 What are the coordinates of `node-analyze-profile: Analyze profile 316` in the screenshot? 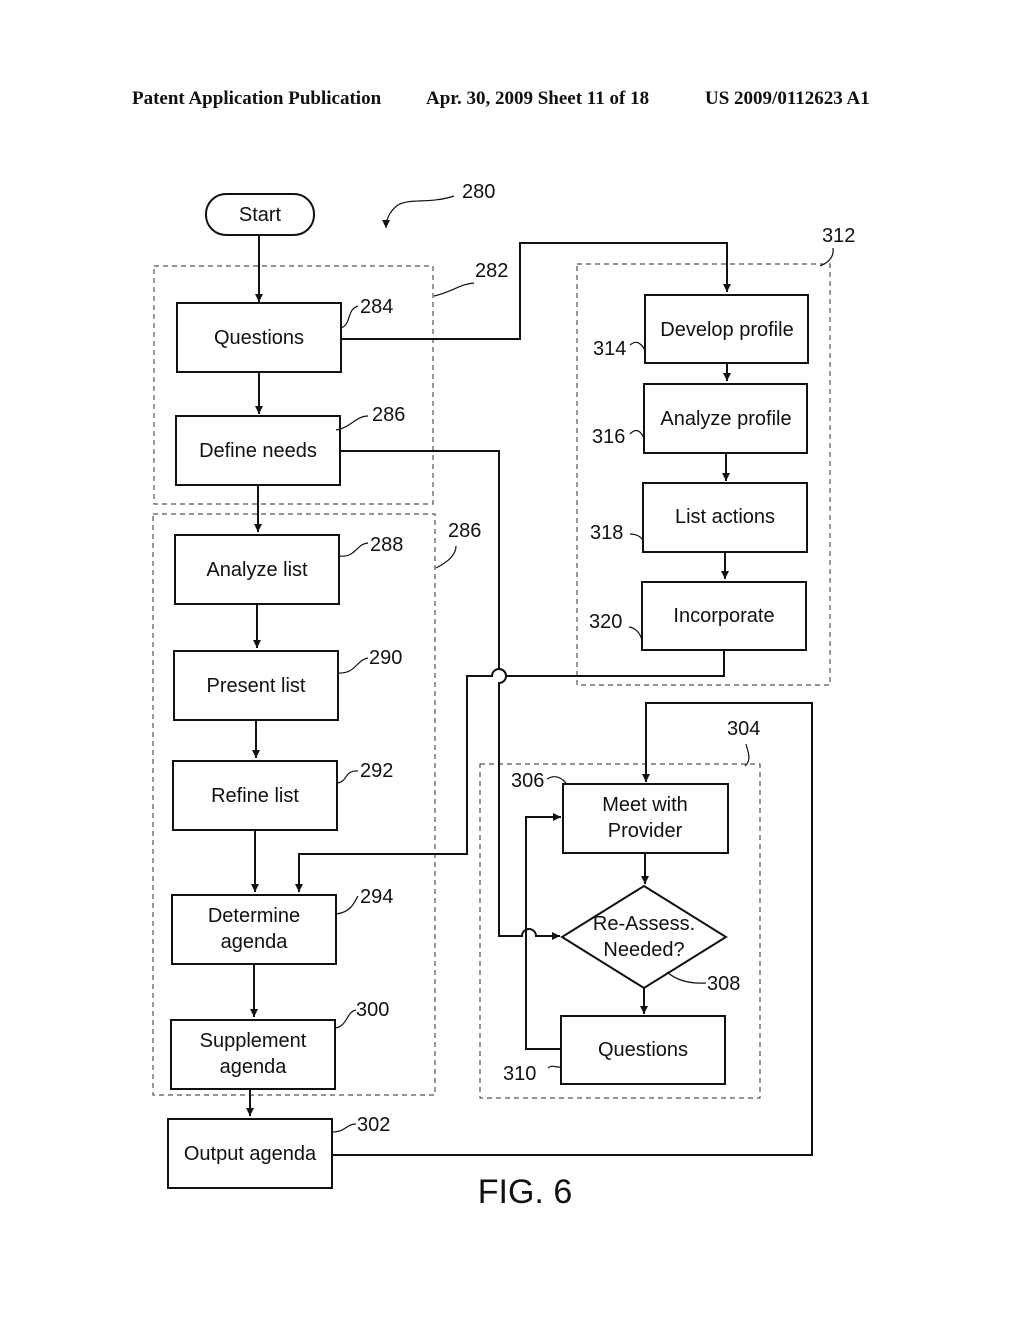 It's located at (700, 418).